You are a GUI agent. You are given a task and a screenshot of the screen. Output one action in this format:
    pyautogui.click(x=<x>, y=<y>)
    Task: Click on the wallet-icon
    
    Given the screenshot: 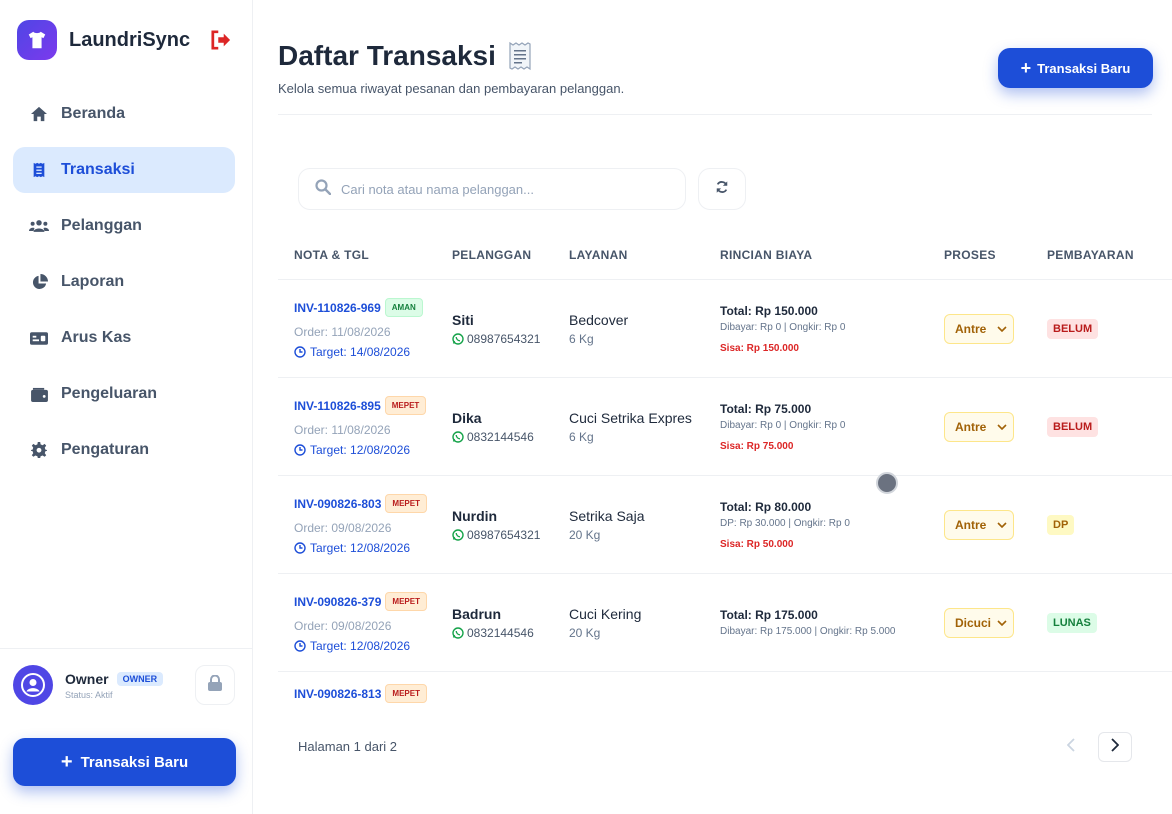 What is the action you would take?
    pyautogui.click(x=39, y=394)
    